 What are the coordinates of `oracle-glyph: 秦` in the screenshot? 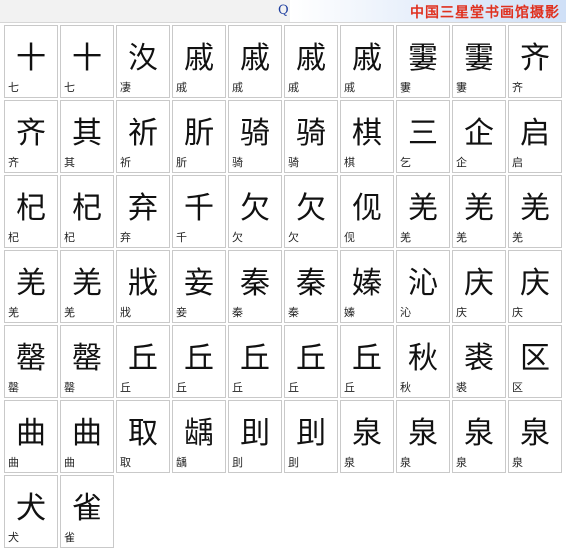 It's located at (311, 283).